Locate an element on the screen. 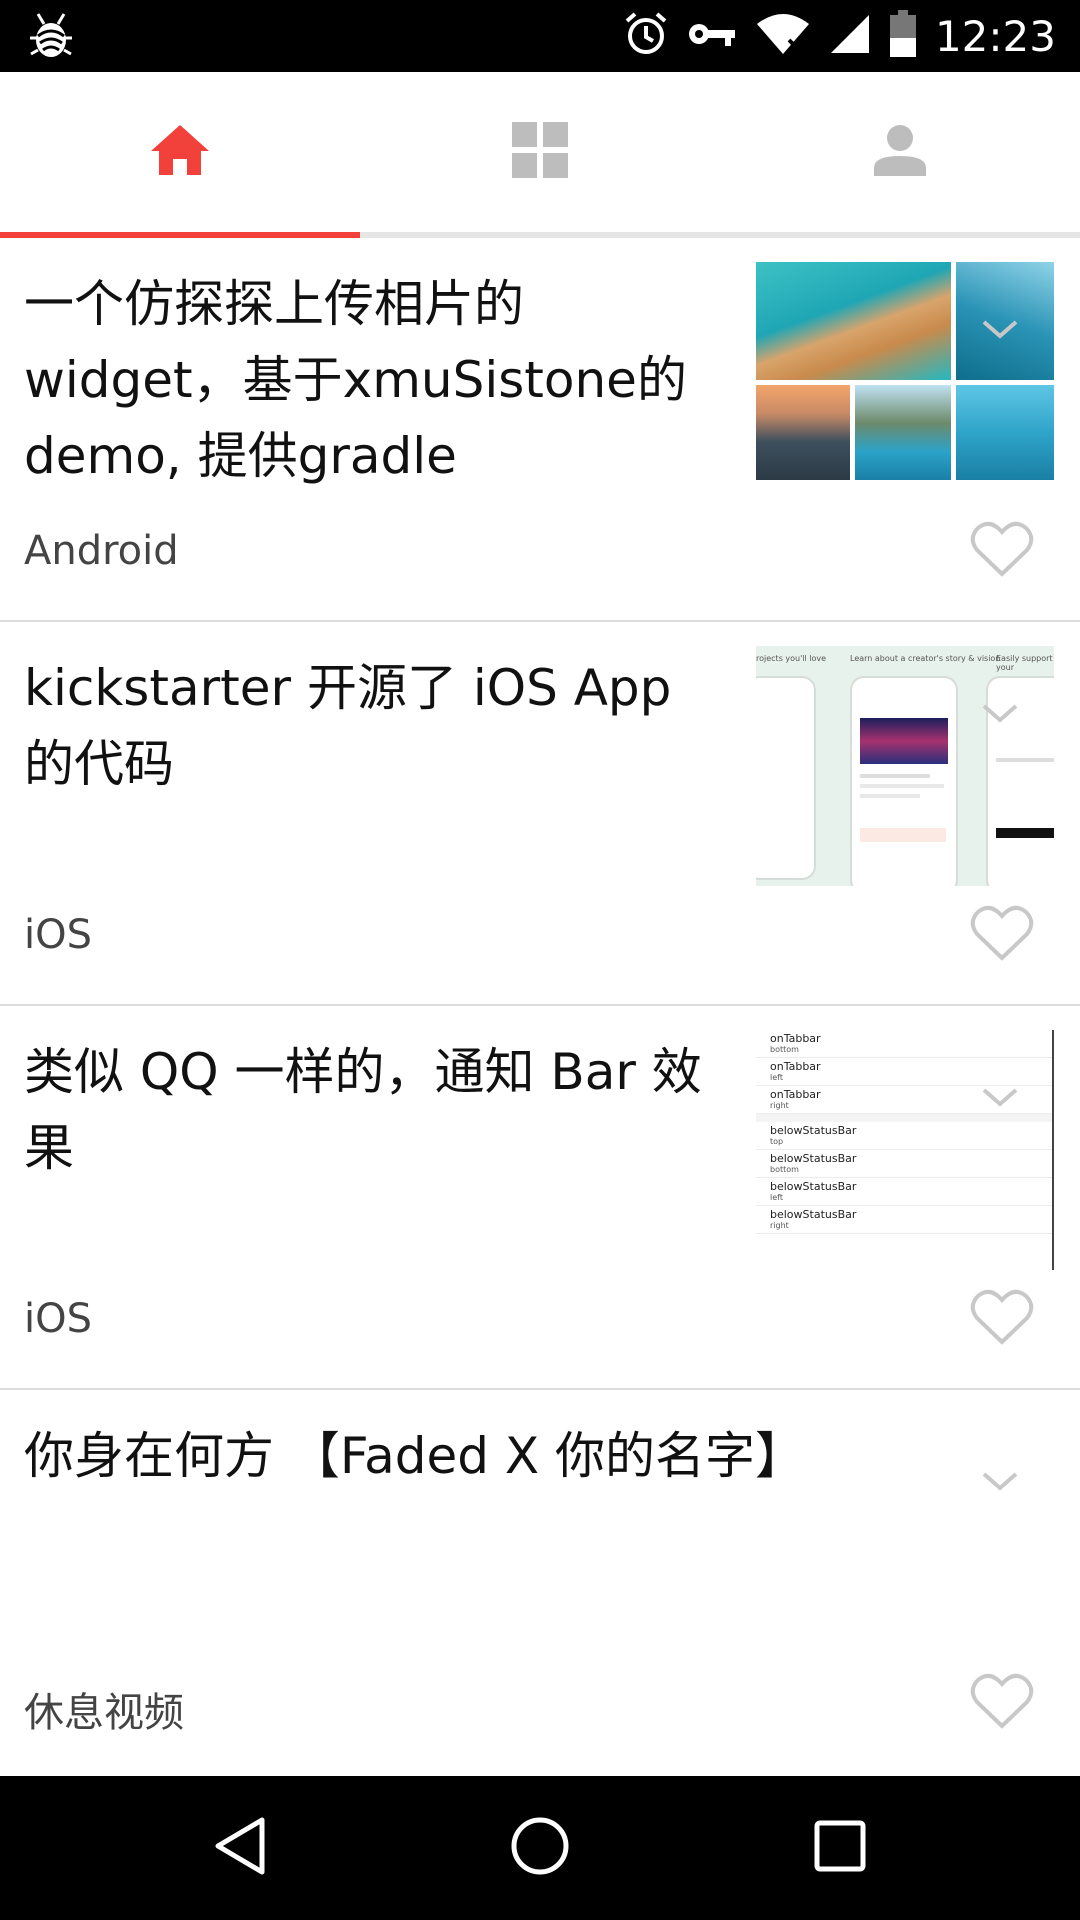 Image resolution: width=1080 pixels, height=1920 pixels. recents-icon is located at coordinates (840, 1848).